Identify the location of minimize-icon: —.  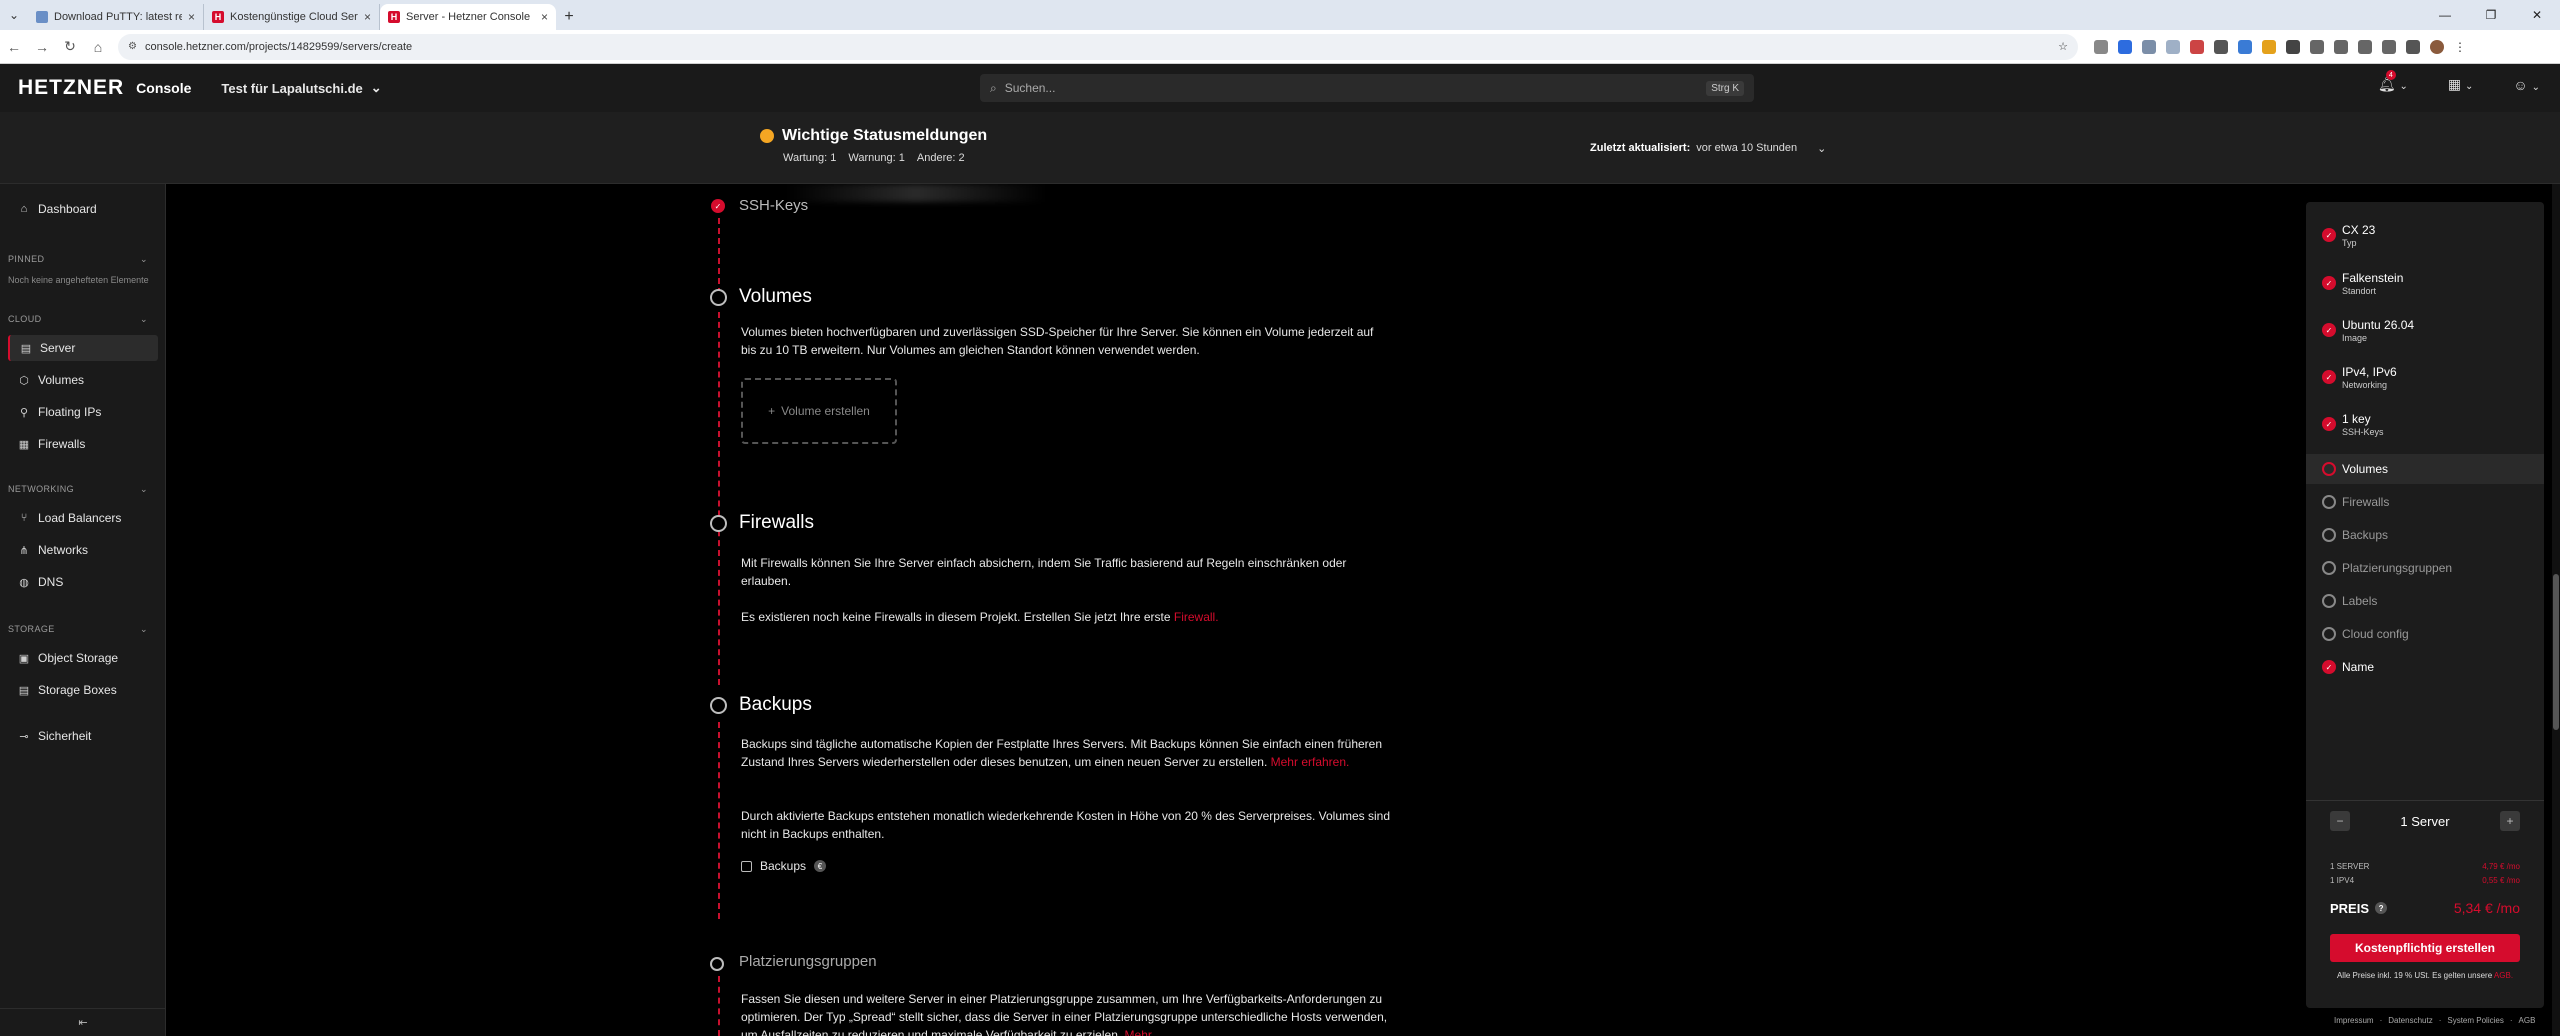
(2445, 15).